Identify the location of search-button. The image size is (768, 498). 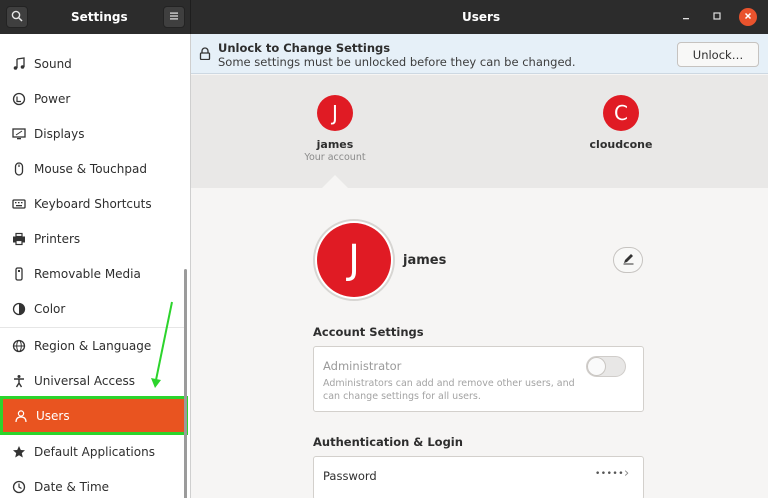
(17, 17).